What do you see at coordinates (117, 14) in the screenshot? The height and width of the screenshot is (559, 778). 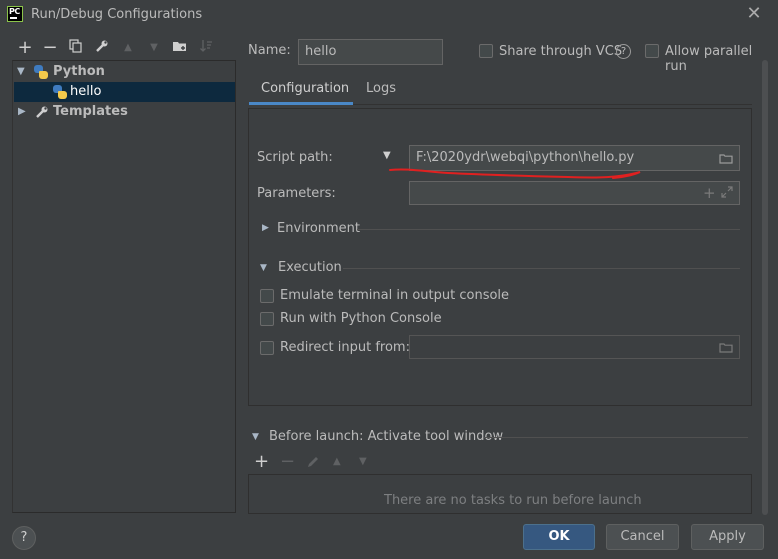 I see `window-title: Run/Debug Configurations` at bounding box center [117, 14].